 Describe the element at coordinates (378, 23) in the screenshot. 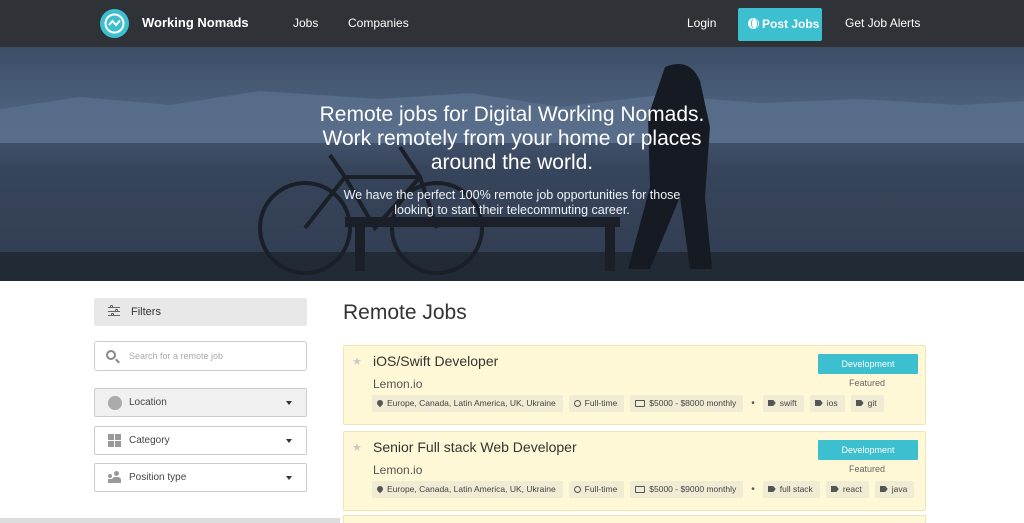

I see `nav-link-companies: Companies` at that location.